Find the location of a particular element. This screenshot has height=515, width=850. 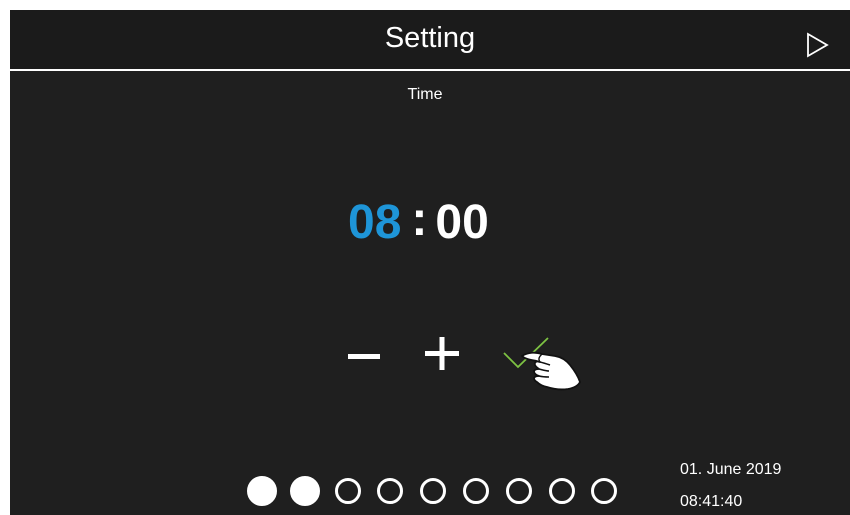

decrement-button is located at coordinates (360, 354).